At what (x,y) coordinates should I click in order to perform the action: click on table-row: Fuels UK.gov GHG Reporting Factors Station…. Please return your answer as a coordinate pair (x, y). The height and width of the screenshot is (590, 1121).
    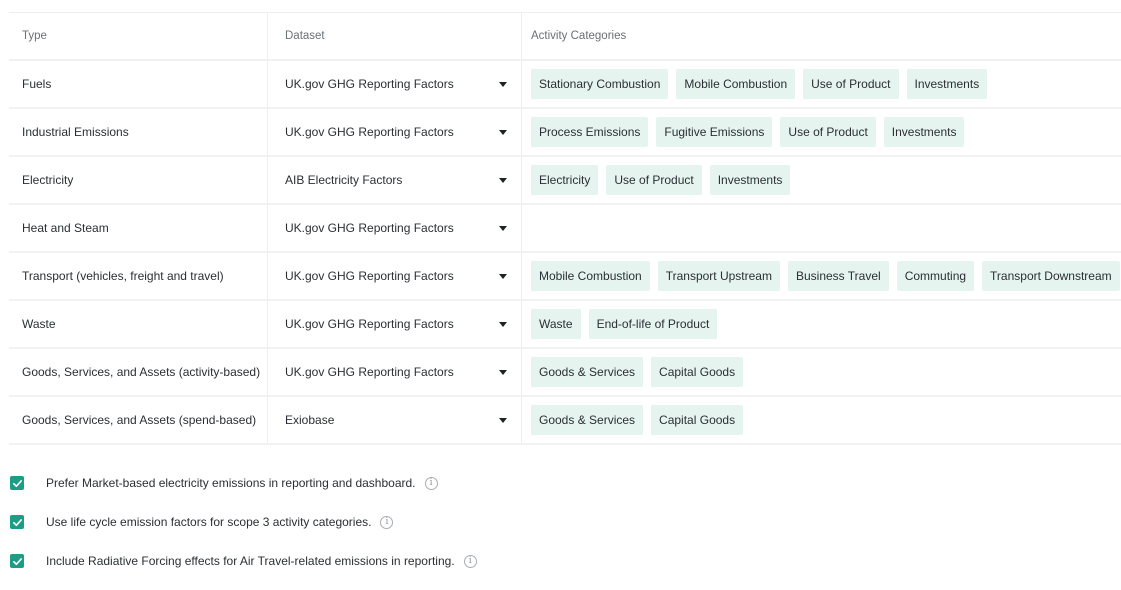
    Looking at the image, I should click on (565, 85).